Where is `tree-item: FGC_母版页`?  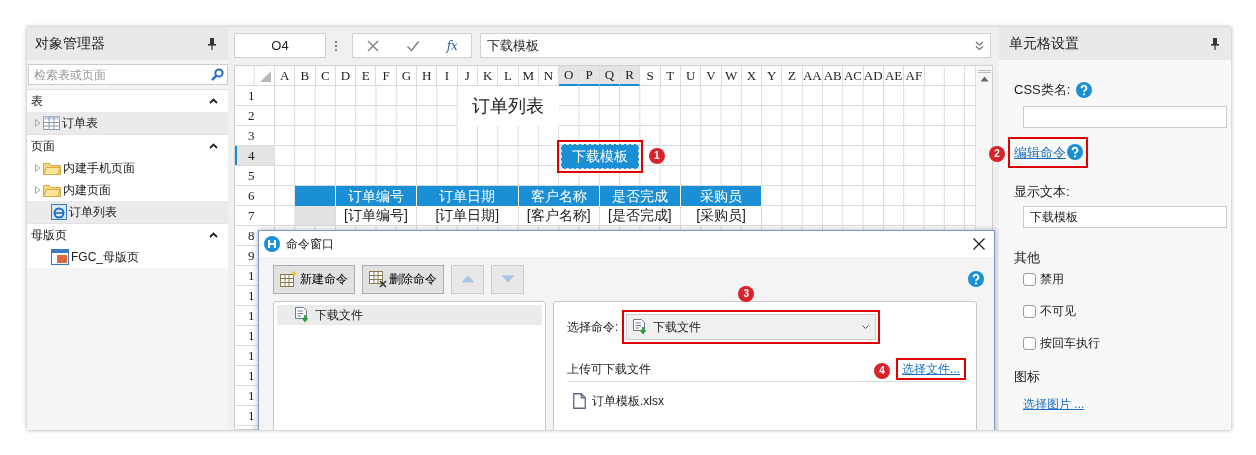
tree-item: FGC_母版页 is located at coordinates (127, 257).